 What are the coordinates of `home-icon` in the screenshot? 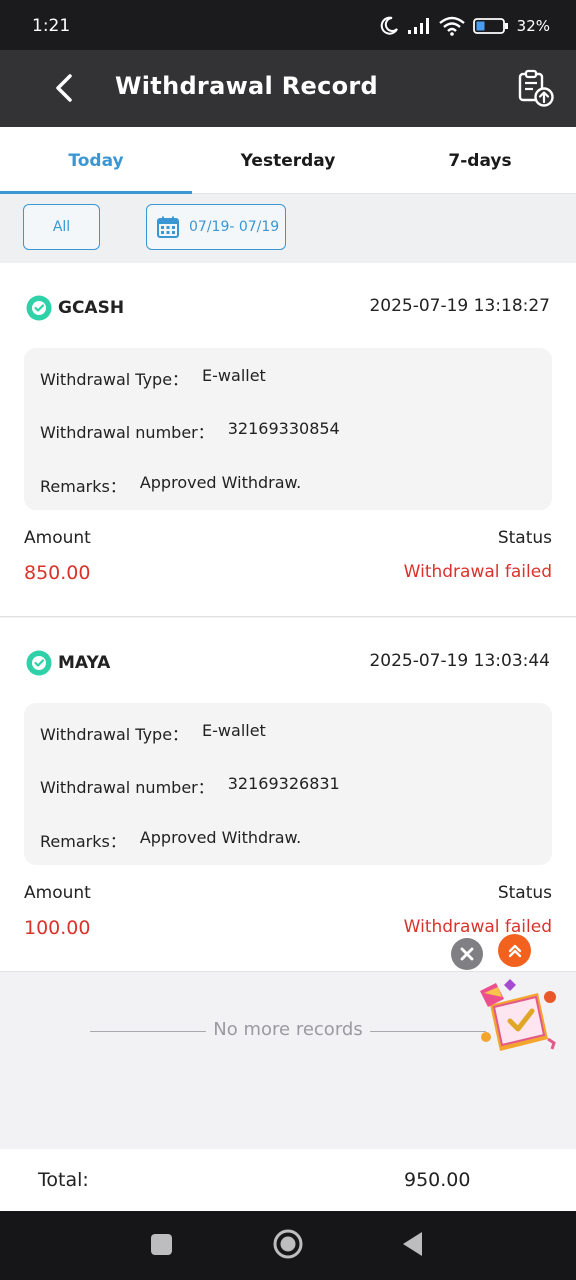 It's located at (288, 1244).